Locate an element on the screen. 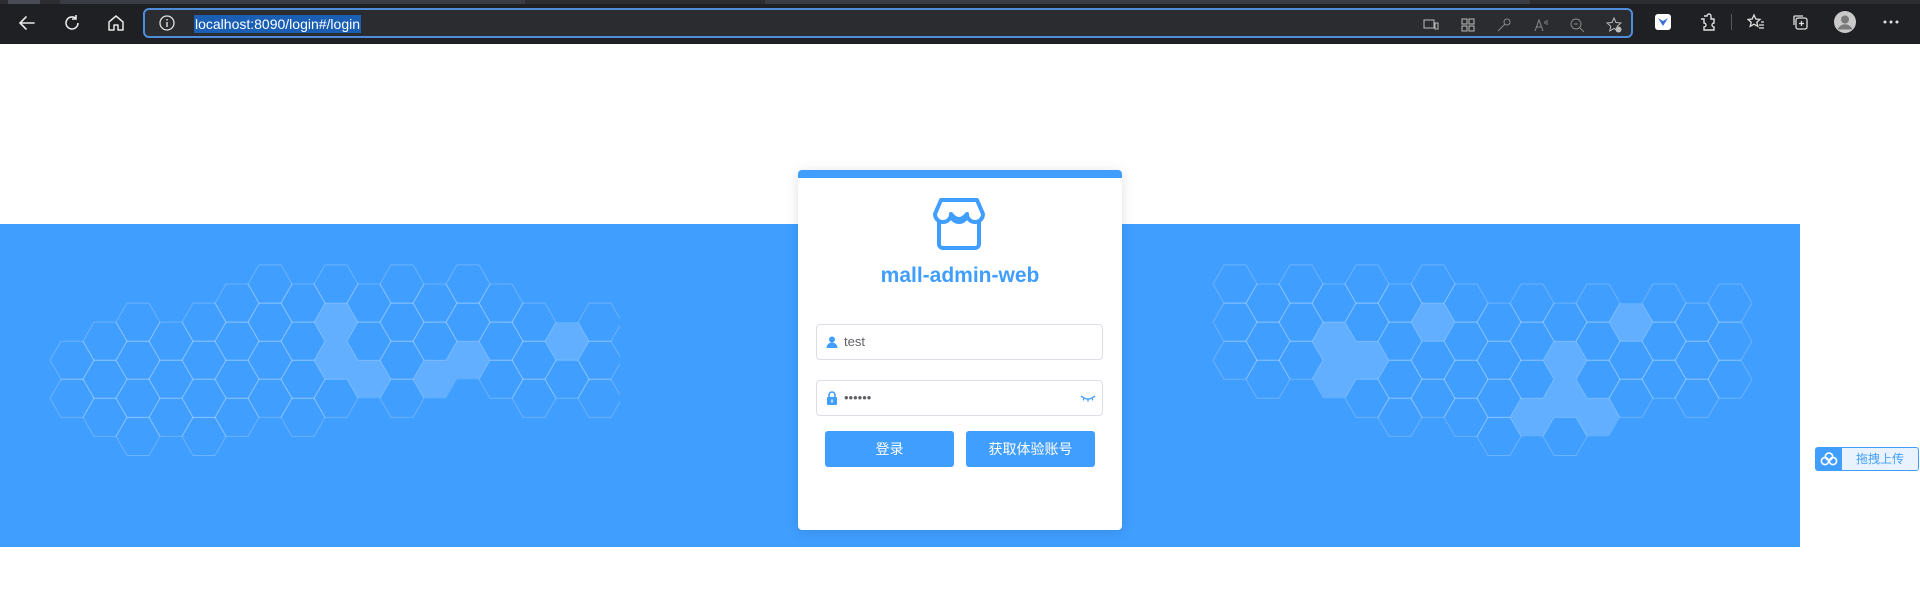  extension-blue-icon is located at coordinates (1663, 22).